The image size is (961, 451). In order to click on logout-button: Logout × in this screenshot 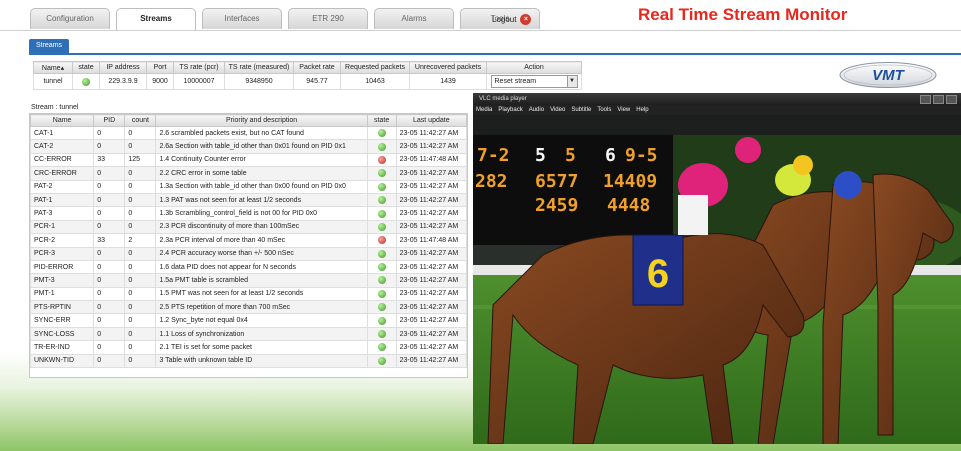, I will do `click(512, 19)`.